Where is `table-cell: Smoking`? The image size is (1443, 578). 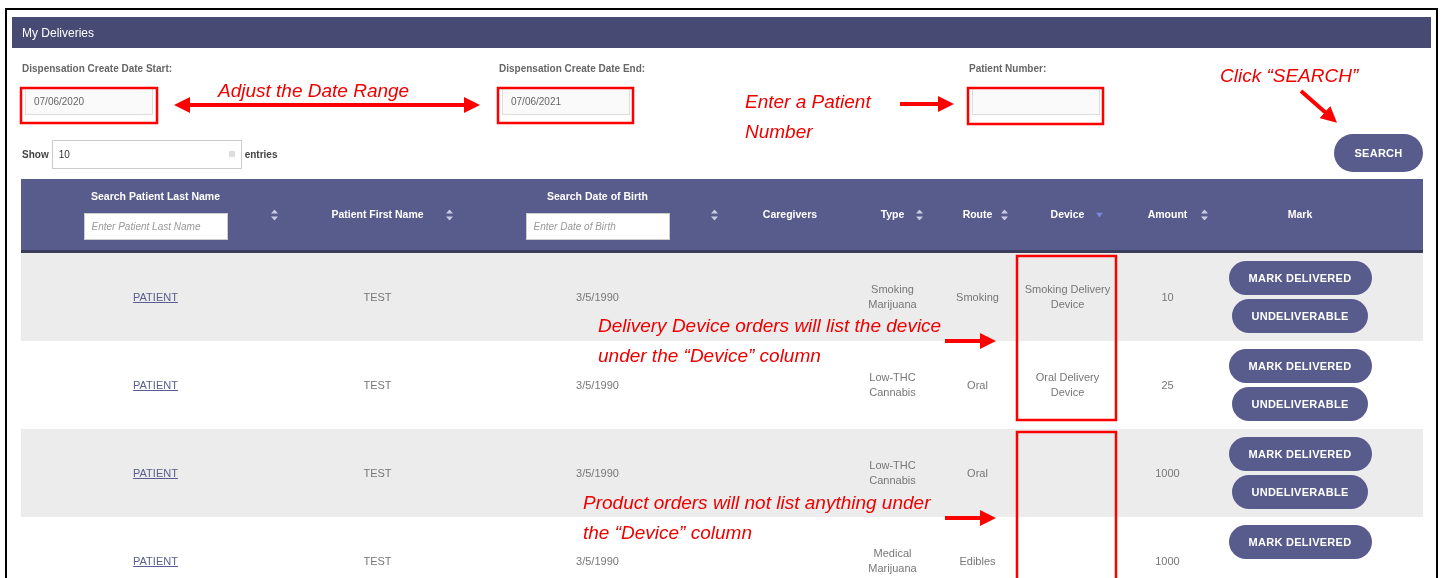
table-cell: Smoking is located at coordinates (977, 297).